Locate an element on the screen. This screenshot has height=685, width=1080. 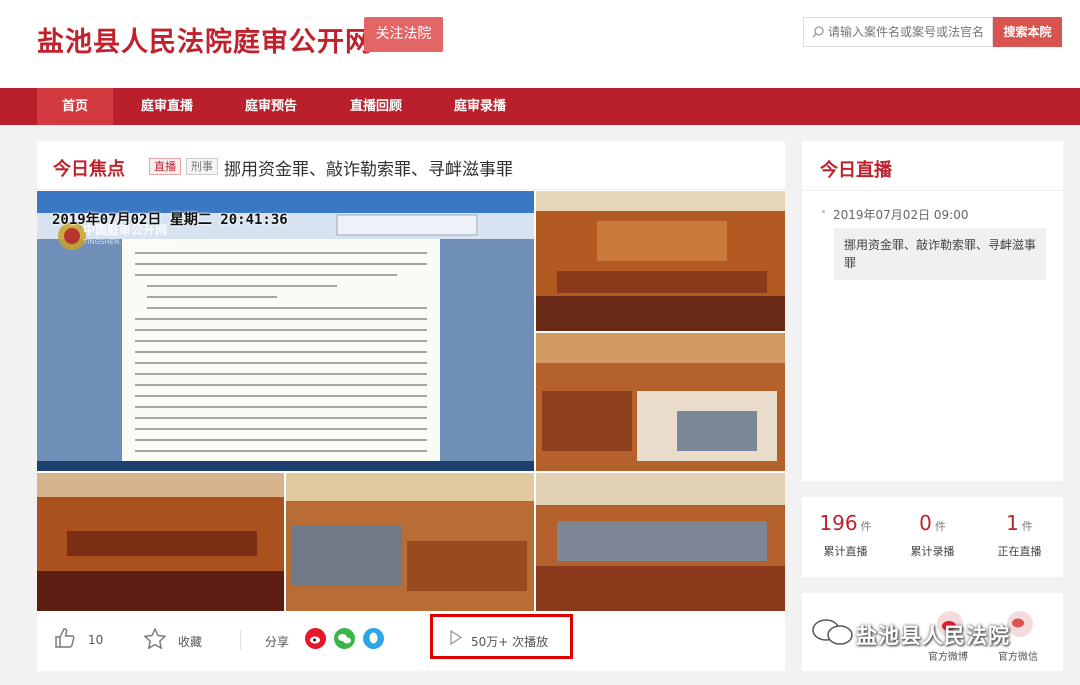
nav-live-trials: 庭审直播 is located at coordinates (167, 106).